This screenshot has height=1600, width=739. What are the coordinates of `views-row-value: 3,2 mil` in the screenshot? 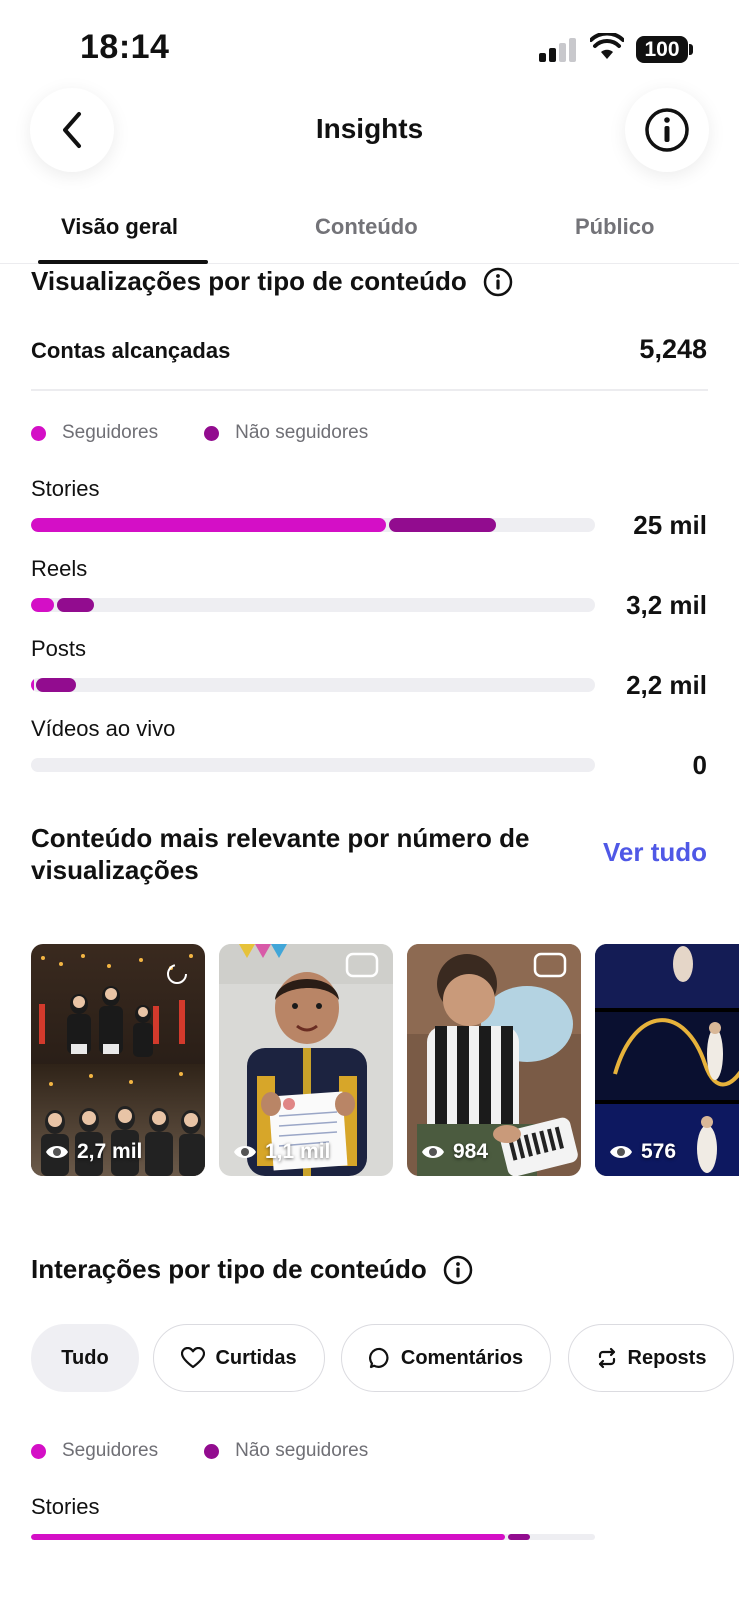 It's located at (666, 605).